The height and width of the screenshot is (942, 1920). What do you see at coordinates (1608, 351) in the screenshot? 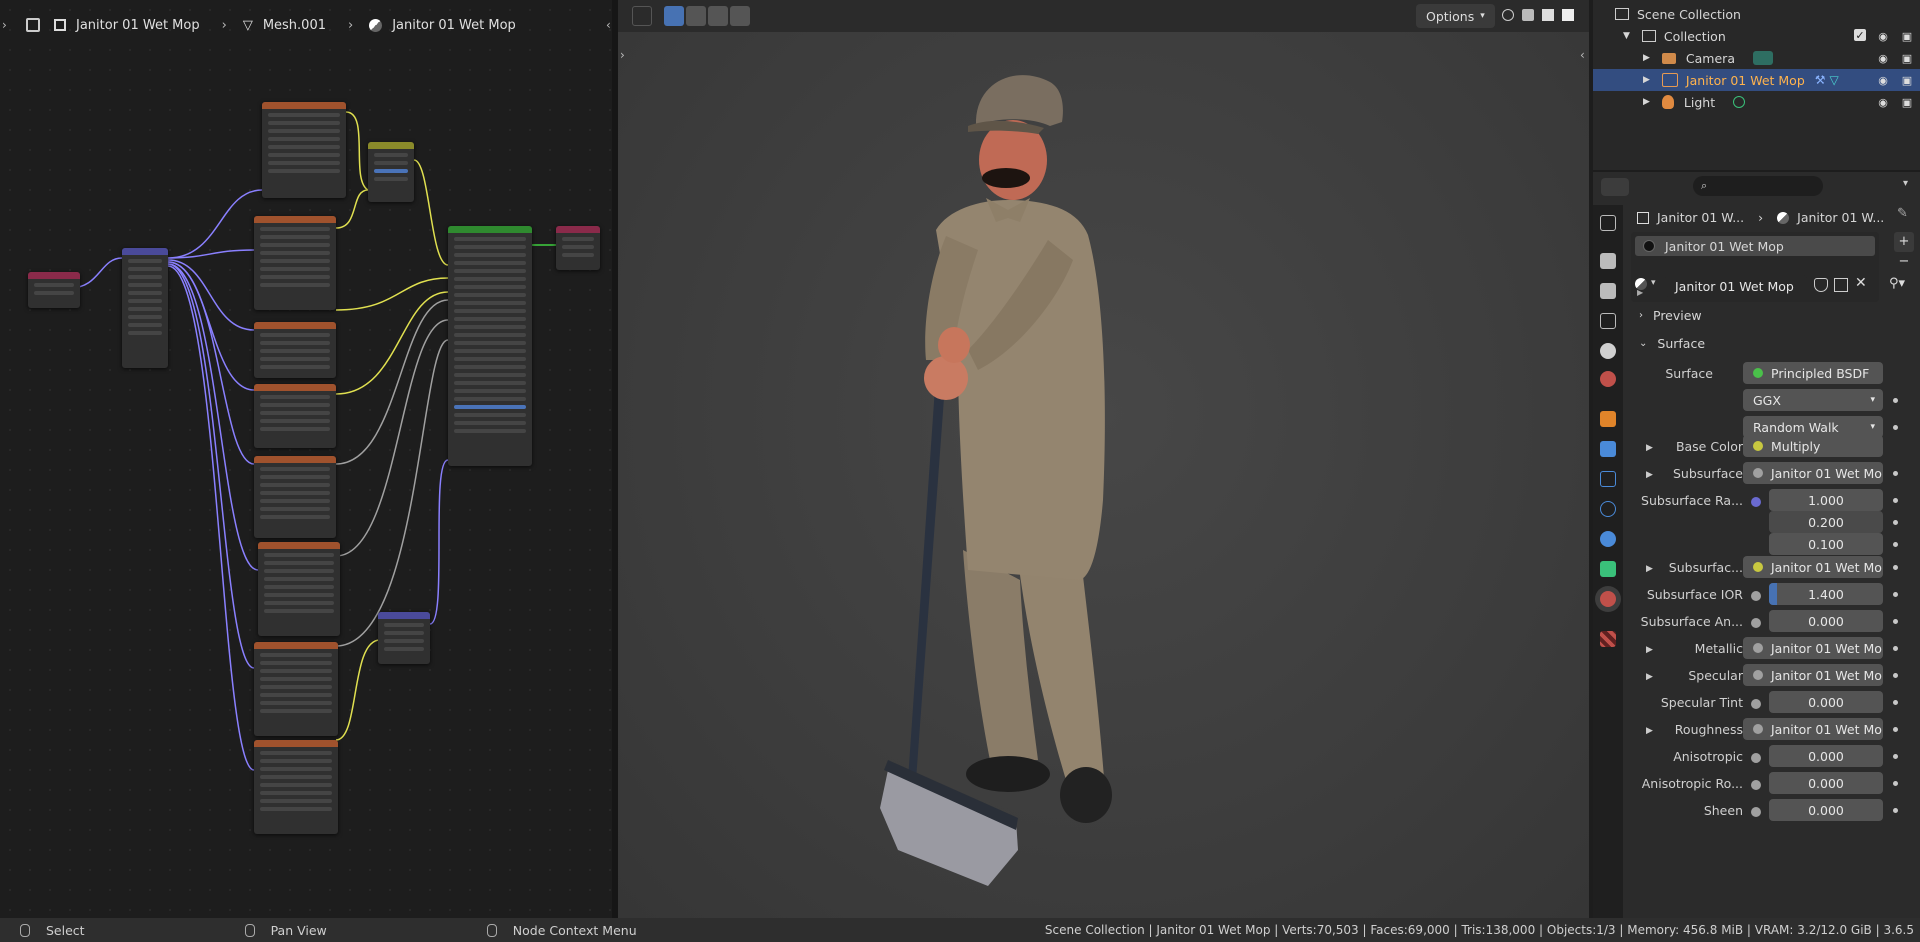
I see `scene-tab-icon` at bounding box center [1608, 351].